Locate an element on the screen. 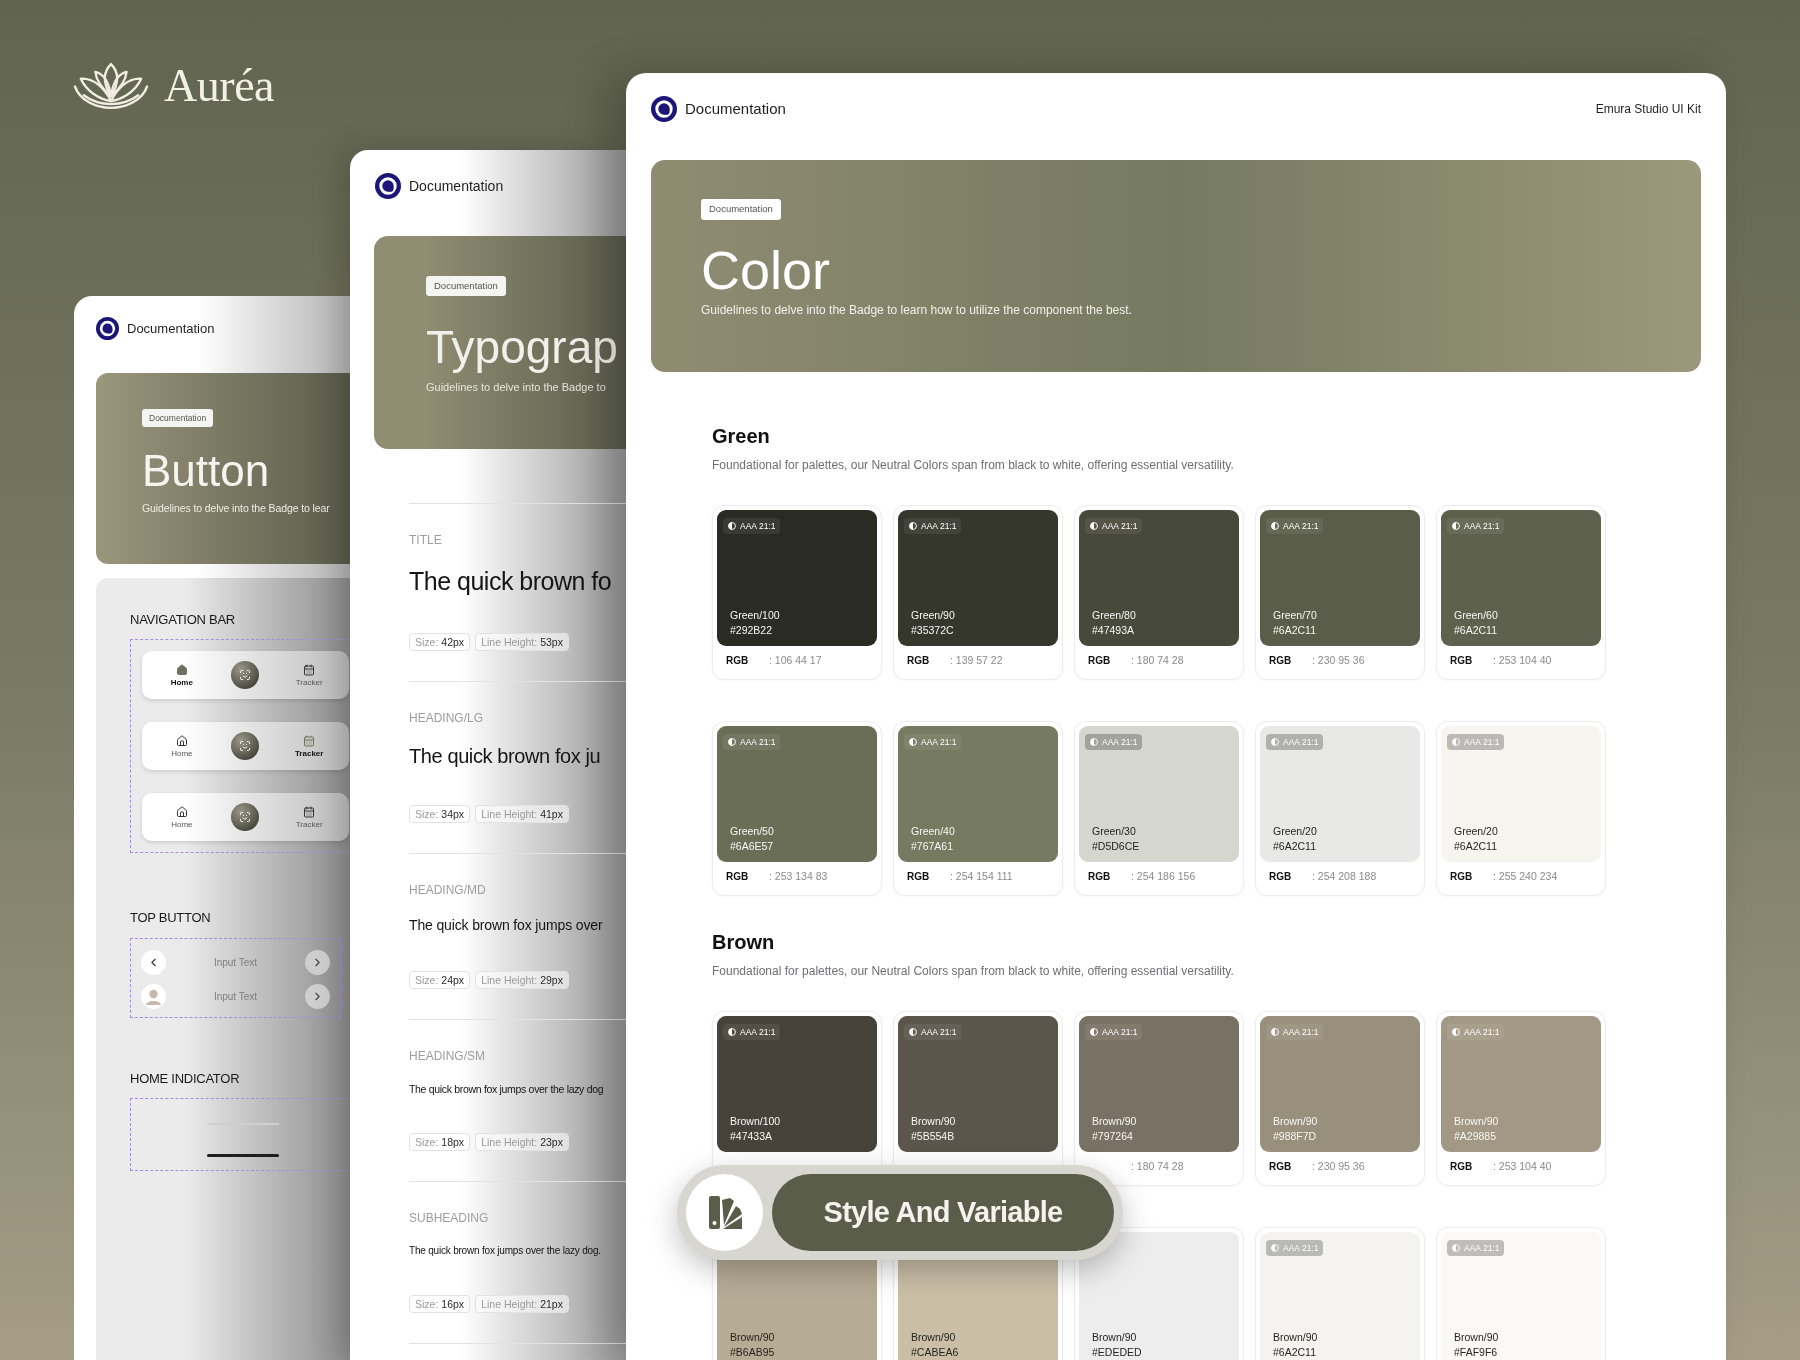  doc-title: Documentation is located at coordinates (456, 186).